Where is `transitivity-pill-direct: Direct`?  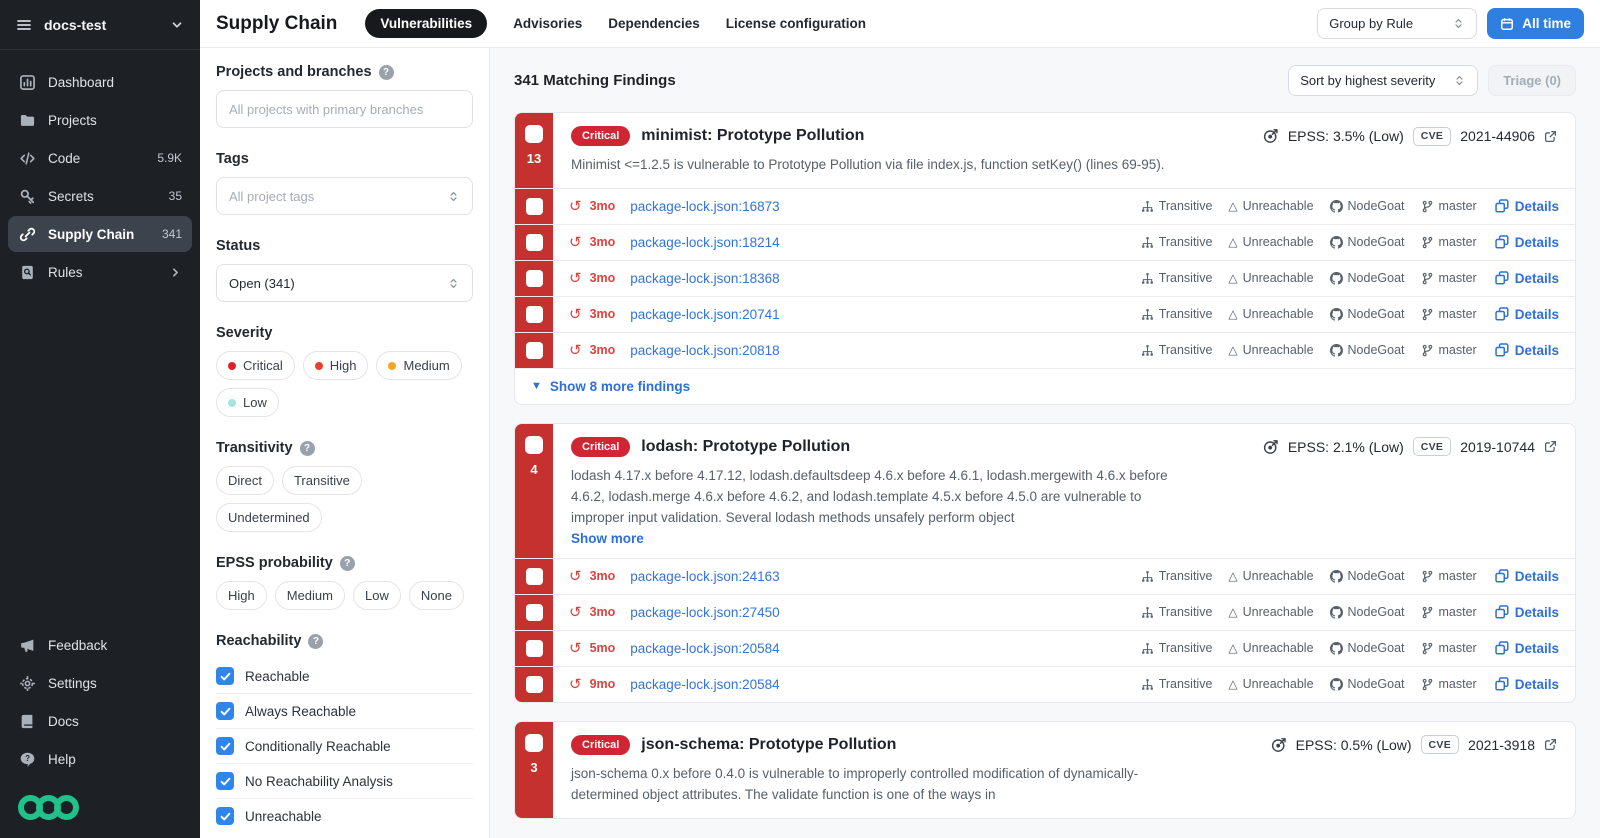
transitivity-pill-direct: Direct is located at coordinates (245, 480).